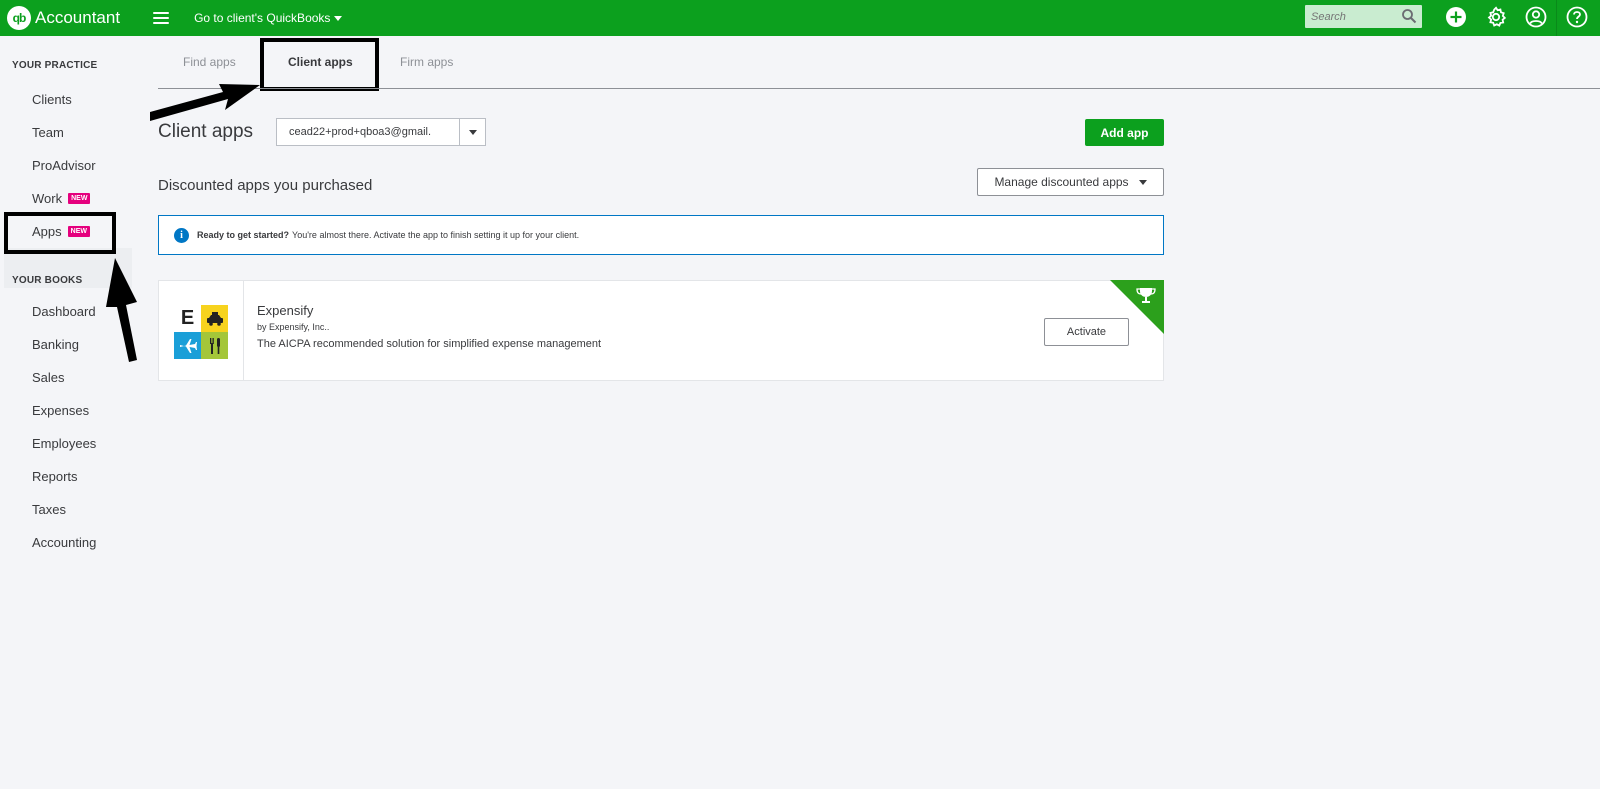 This screenshot has width=1600, height=789. Describe the element at coordinates (187, 318) in the screenshot. I see `expensify-logo-letter: E` at that location.